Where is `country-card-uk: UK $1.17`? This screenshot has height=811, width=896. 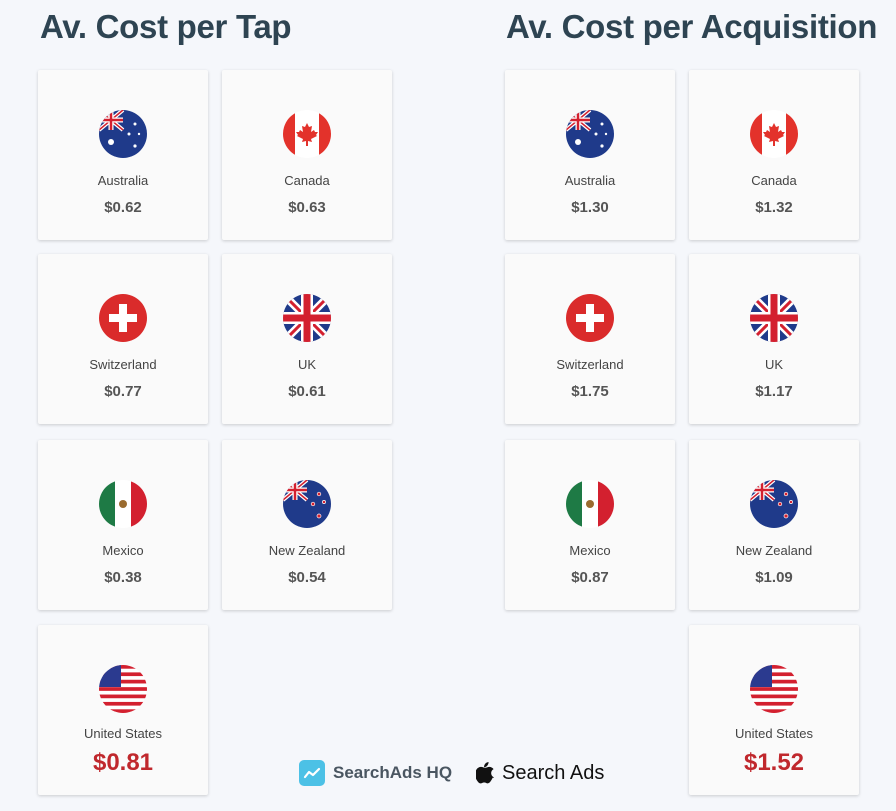
country-card-uk: UK $1.17 is located at coordinates (774, 339).